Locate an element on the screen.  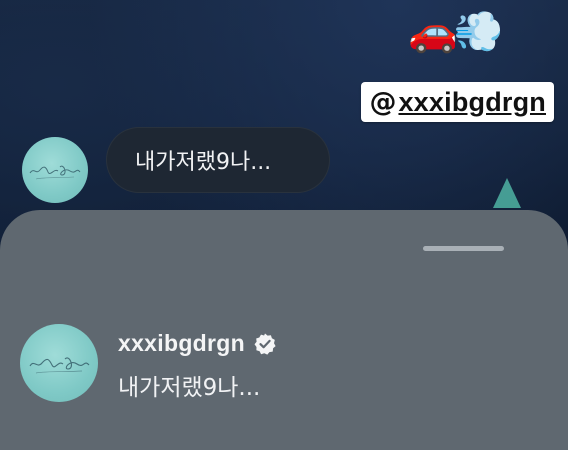
story-glow-shape is located at coordinates (507, 193).